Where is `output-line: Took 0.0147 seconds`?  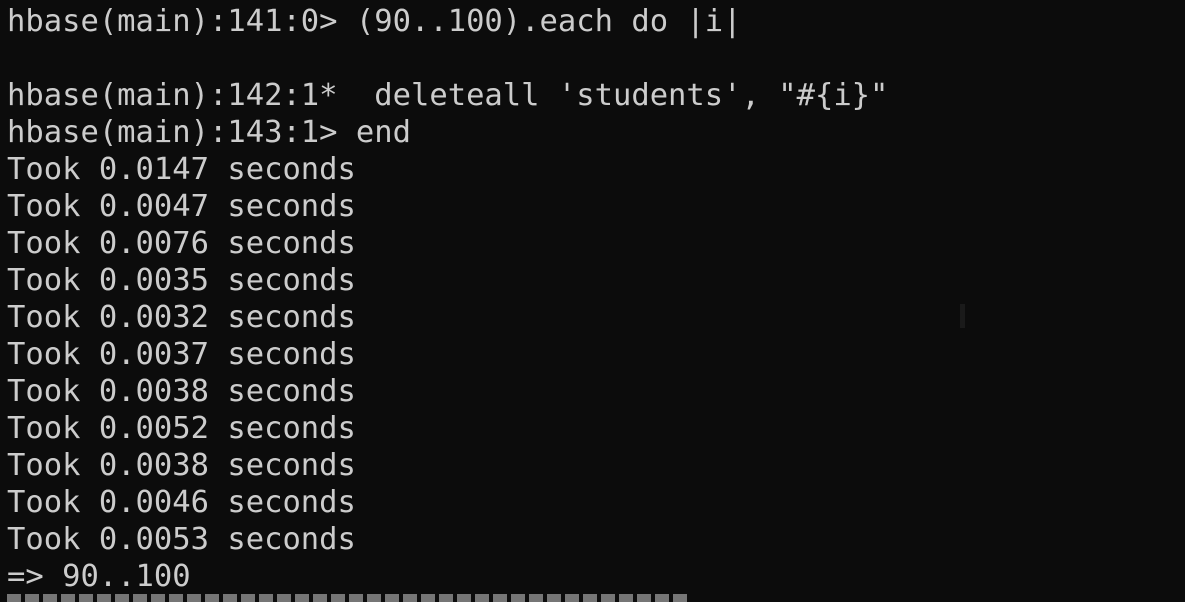
output-line: Took 0.0147 seconds is located at coordinates (181, 169).